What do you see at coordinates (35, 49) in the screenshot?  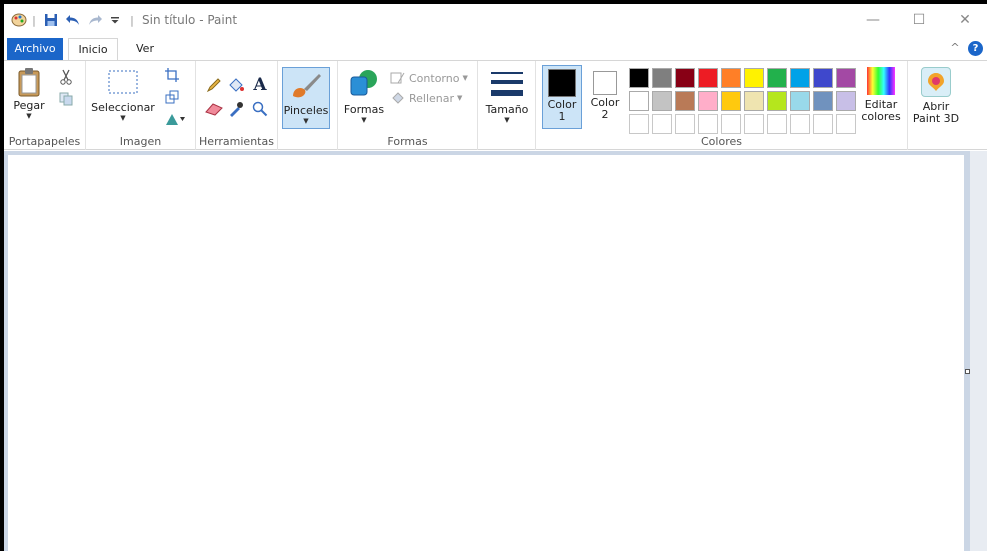 I see `tab-archivo: Archivo` at bounding box center [35, 49].